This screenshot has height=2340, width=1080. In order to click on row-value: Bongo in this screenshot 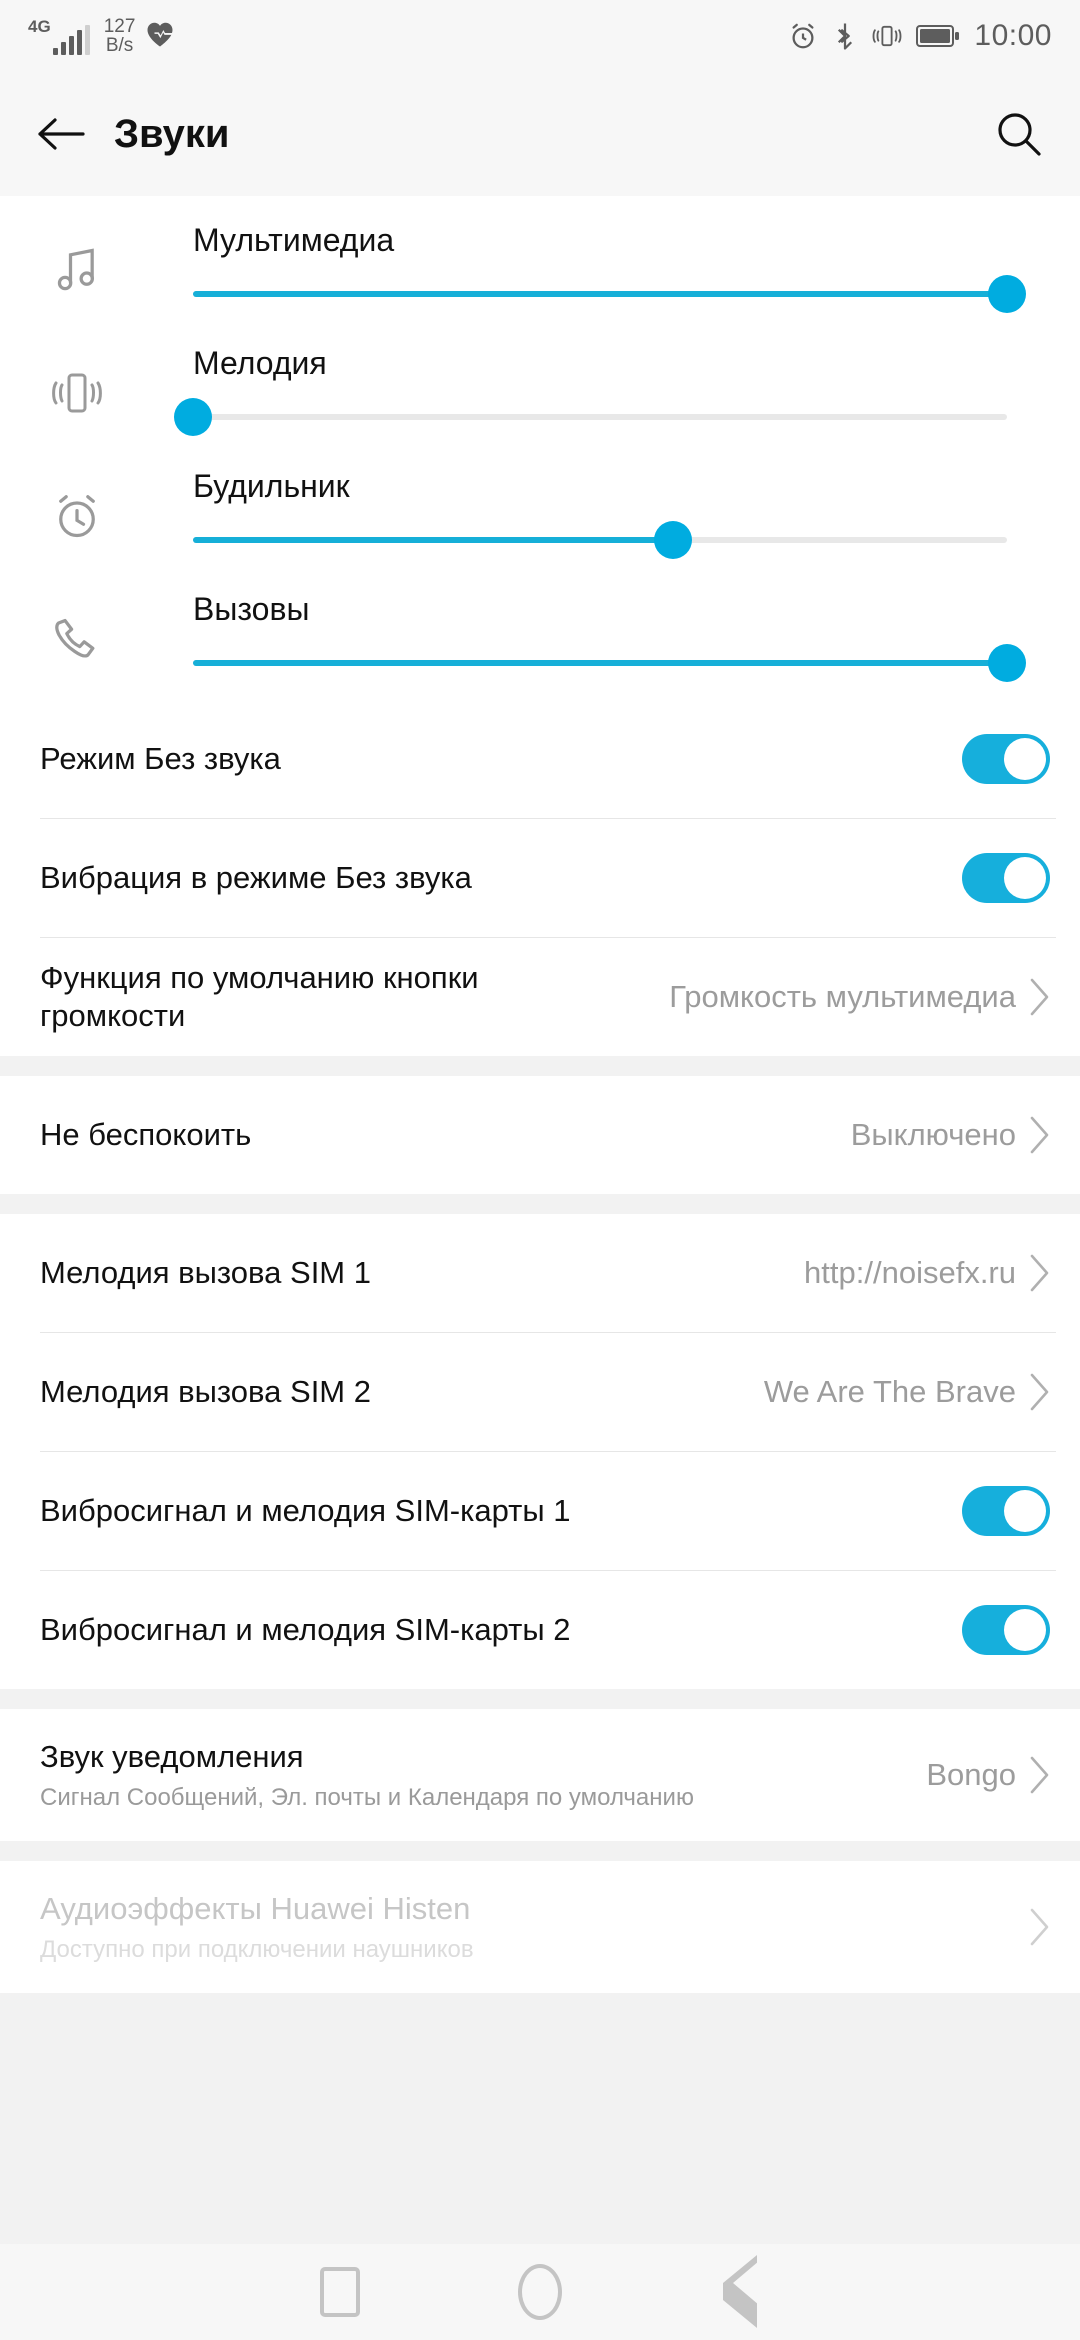, I will do `click(971, 1774)`.